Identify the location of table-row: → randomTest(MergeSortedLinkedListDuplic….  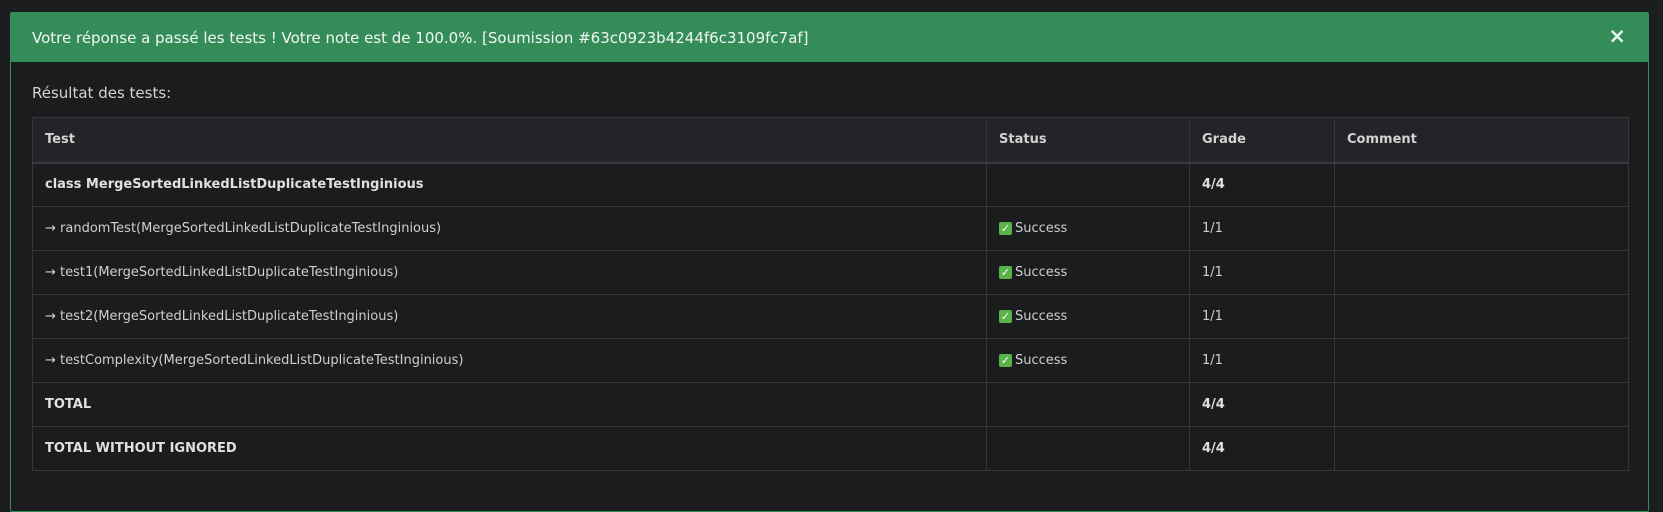
(830, 228).